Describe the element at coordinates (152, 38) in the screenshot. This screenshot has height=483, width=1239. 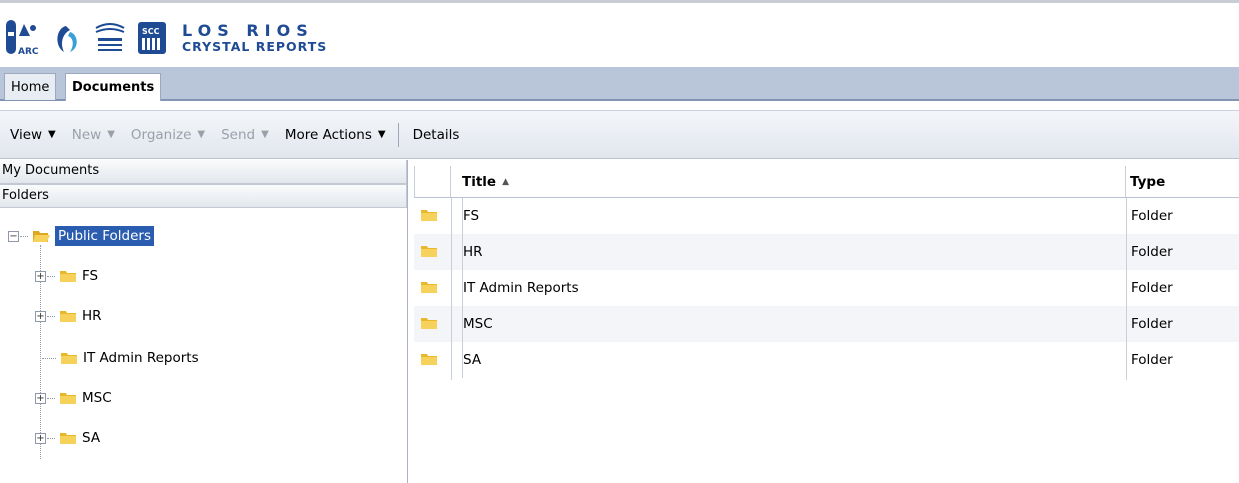
I see `scc-logo-icon: SCC` at that location.